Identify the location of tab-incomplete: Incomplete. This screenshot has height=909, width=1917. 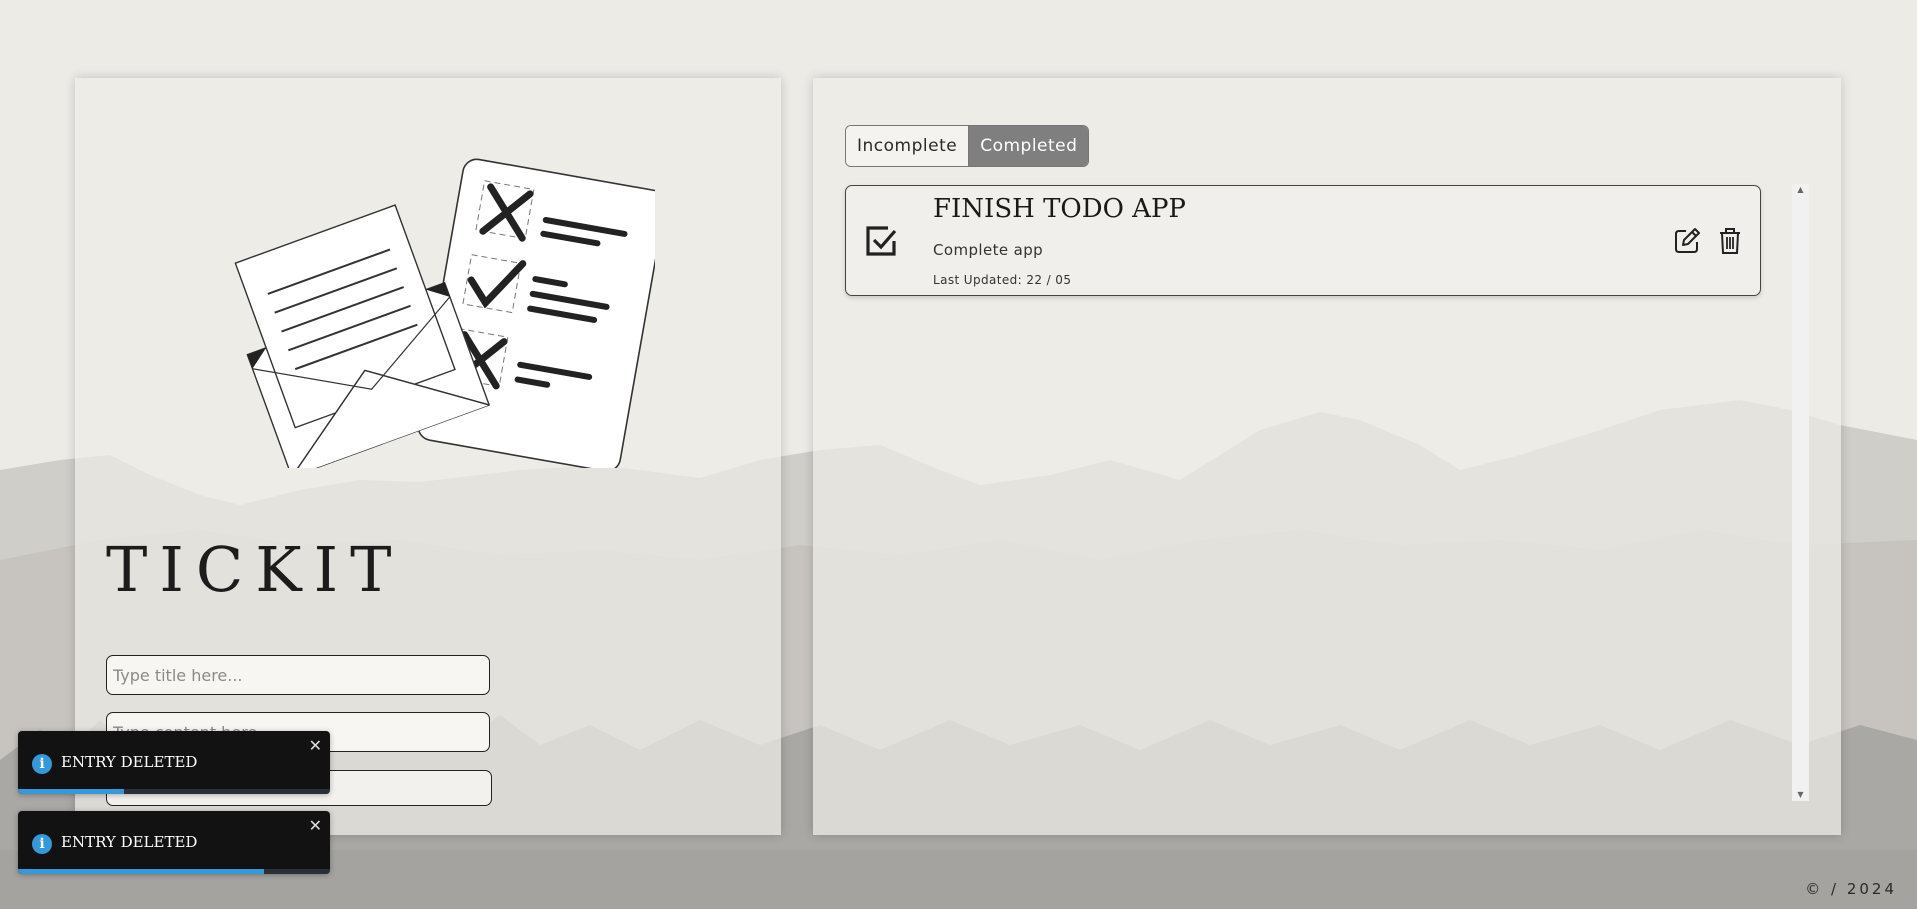
(908, 146).